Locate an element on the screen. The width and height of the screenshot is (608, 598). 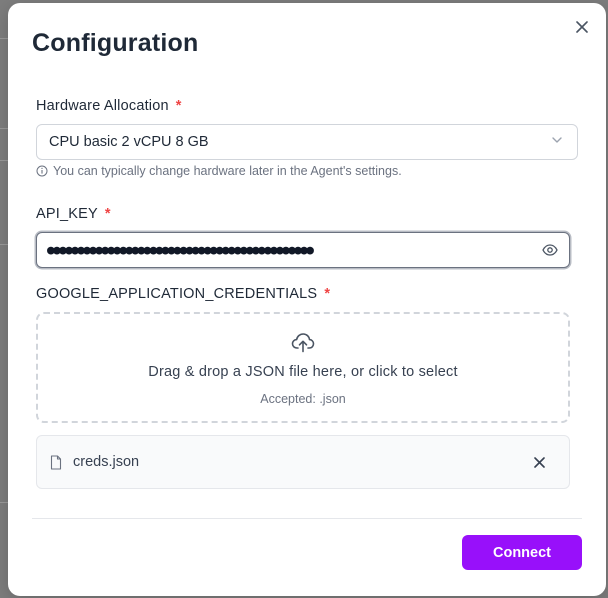
hardware-selected-value: CPU basic 2 vCPU 8 GB is located at coordinates (129, 142).